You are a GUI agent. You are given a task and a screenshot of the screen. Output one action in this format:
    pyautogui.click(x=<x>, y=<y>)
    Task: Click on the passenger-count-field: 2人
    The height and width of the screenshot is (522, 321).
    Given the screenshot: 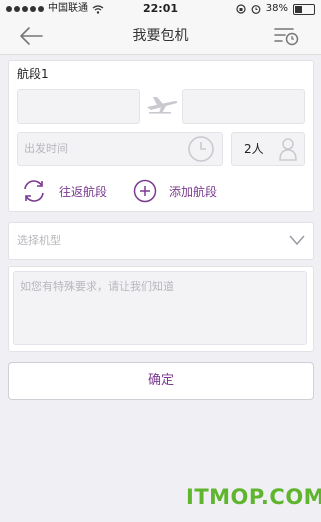 What is the action you would take?
    pyautogui.click(x=268, y=149)
    